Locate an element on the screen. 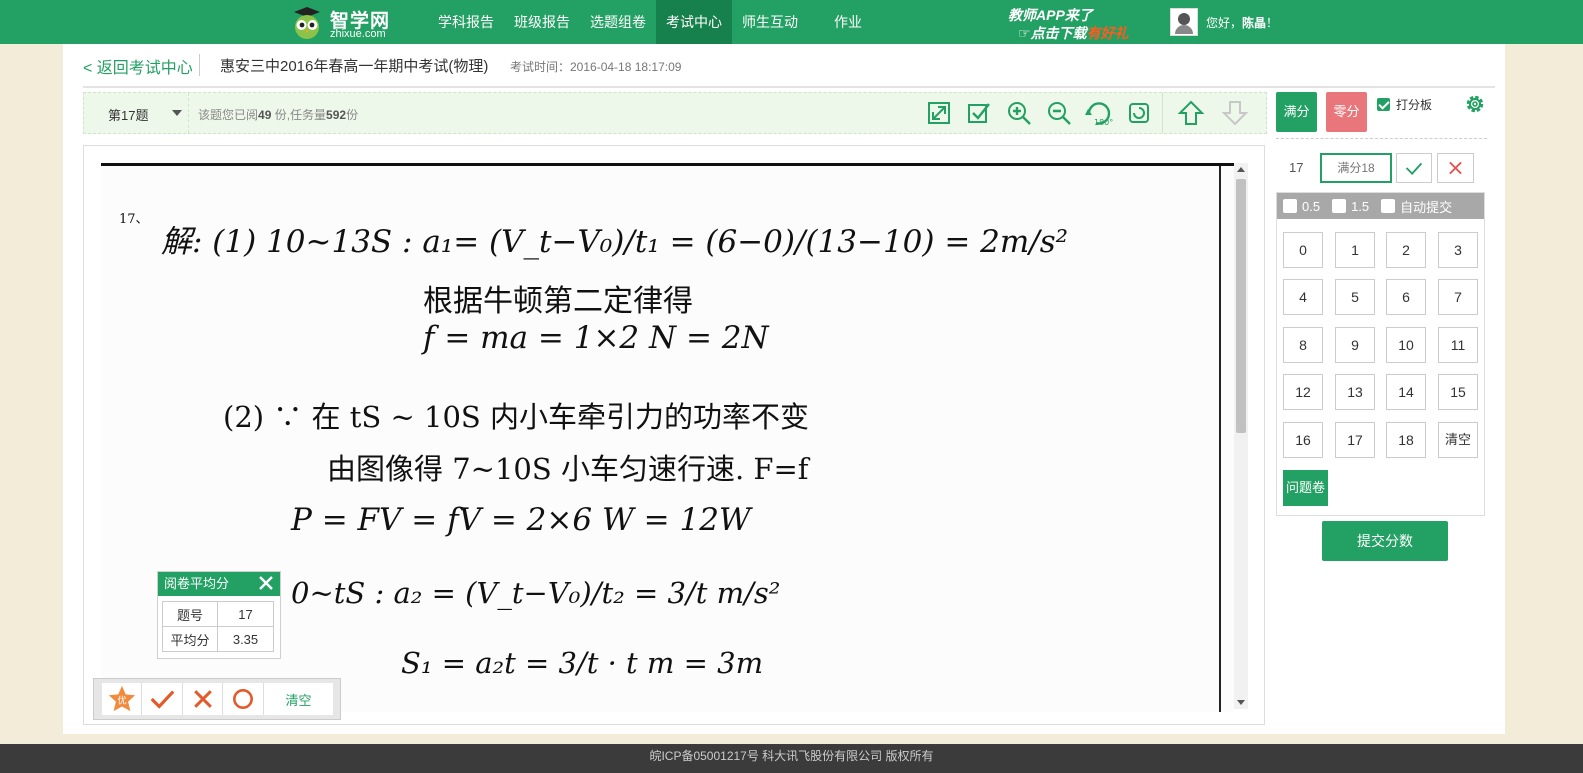 Image resolution: width=1583 pixels, height=773 pixels. svg-text: 优 is located at coordinates (121, 701).